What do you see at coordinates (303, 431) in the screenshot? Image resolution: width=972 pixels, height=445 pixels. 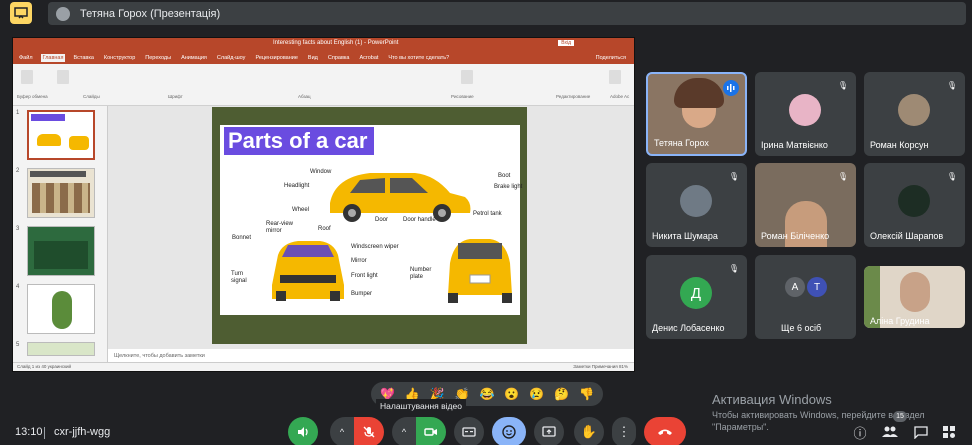 I see `audio-button` at bounding box center [303, 431].